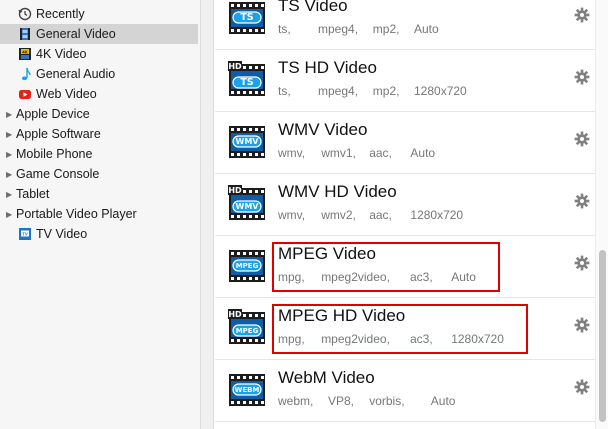 The height and width of the screenshot is (429, 608). What do you see at coordinates (54, 154) in the screenshot?
I see `sidebar-item-label: Mobile Phone` at bounding box center [54, 154].